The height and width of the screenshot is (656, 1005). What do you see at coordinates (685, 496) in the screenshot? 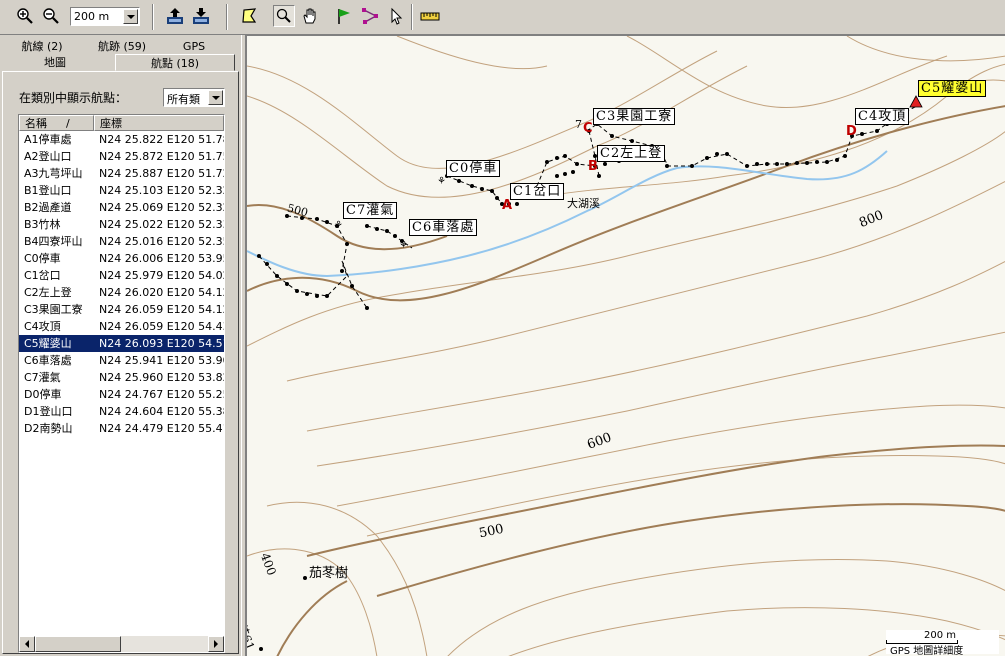
I see `contour-line` at bounding box center [685, 496].